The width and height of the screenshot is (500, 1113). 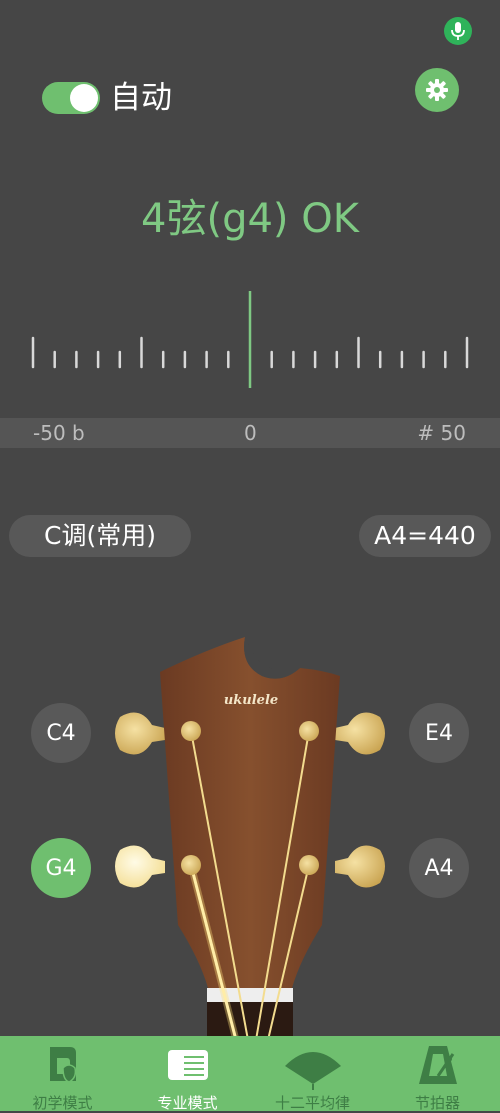 What do you see at coordinates (458, 31) in the screenshot?
I see `microphone-icon` at bounding box center [458, 31].